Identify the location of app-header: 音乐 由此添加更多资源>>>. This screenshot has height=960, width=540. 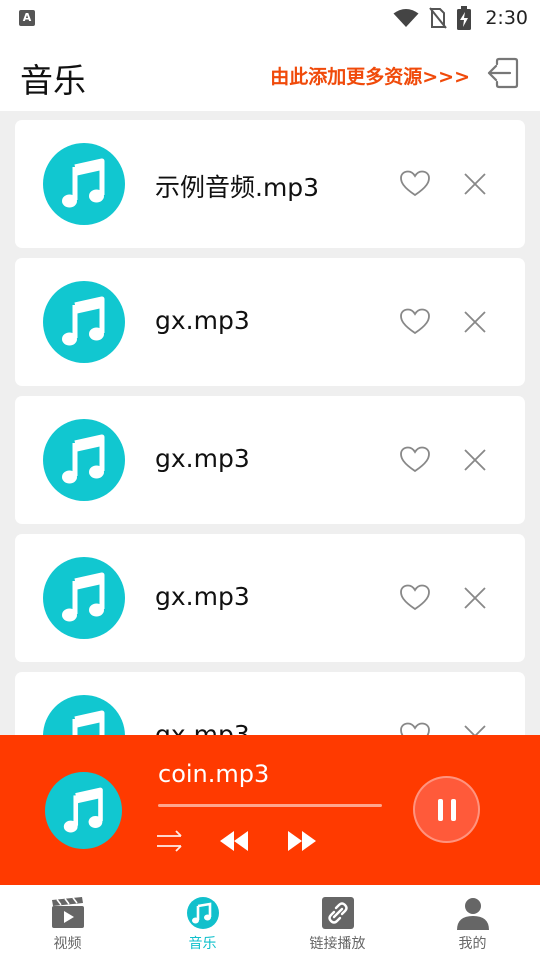
(270, 73).